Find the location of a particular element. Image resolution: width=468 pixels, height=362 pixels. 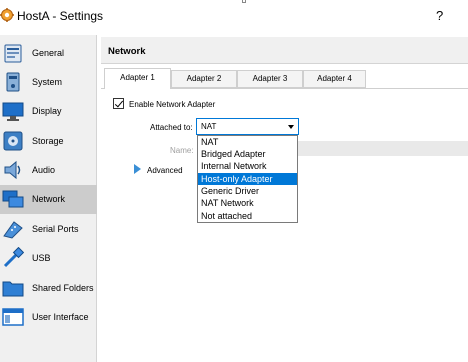

sidebar-item-label: Network is located at coordinates (49, 199).